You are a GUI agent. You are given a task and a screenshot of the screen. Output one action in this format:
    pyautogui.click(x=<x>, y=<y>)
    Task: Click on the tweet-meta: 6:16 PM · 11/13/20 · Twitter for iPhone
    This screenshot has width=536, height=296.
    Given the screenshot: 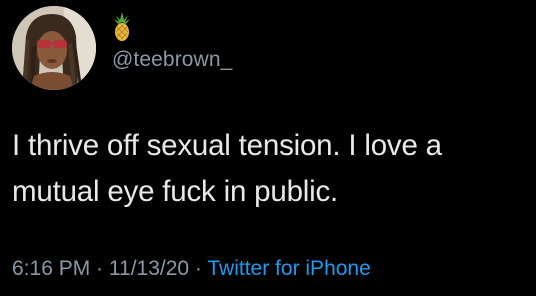 What is the action you would take?
    pyautogui.click(x=191, y=269)
    